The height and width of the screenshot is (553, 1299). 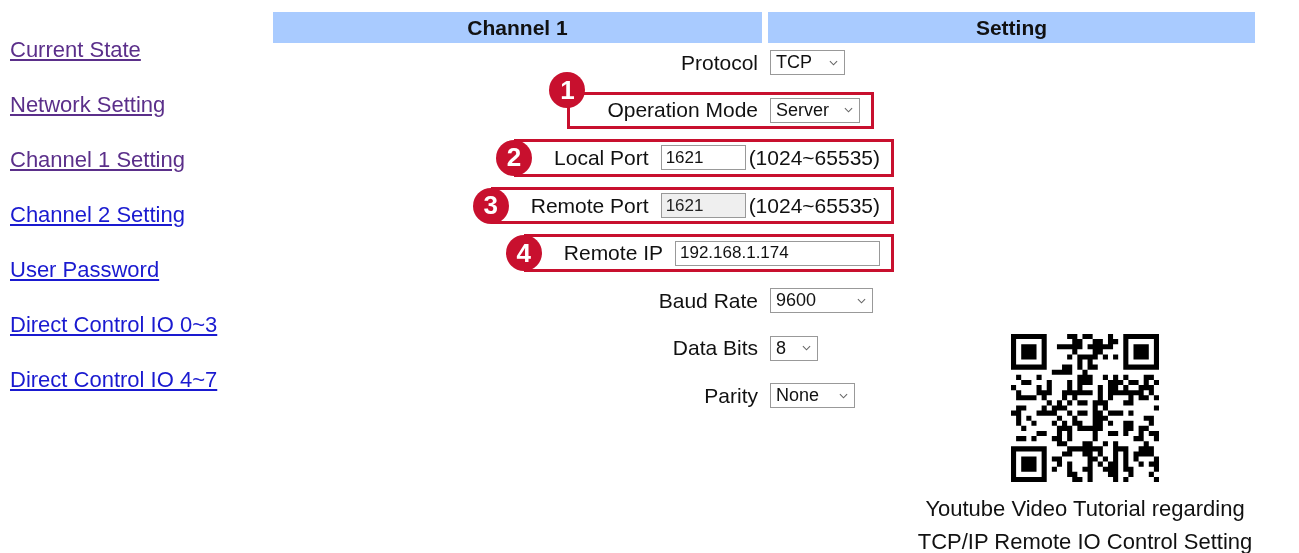 What do you see at coordinates (523, 253) in the screenshot?
I see `number-badge: 4` at bounding box center [523, 253].